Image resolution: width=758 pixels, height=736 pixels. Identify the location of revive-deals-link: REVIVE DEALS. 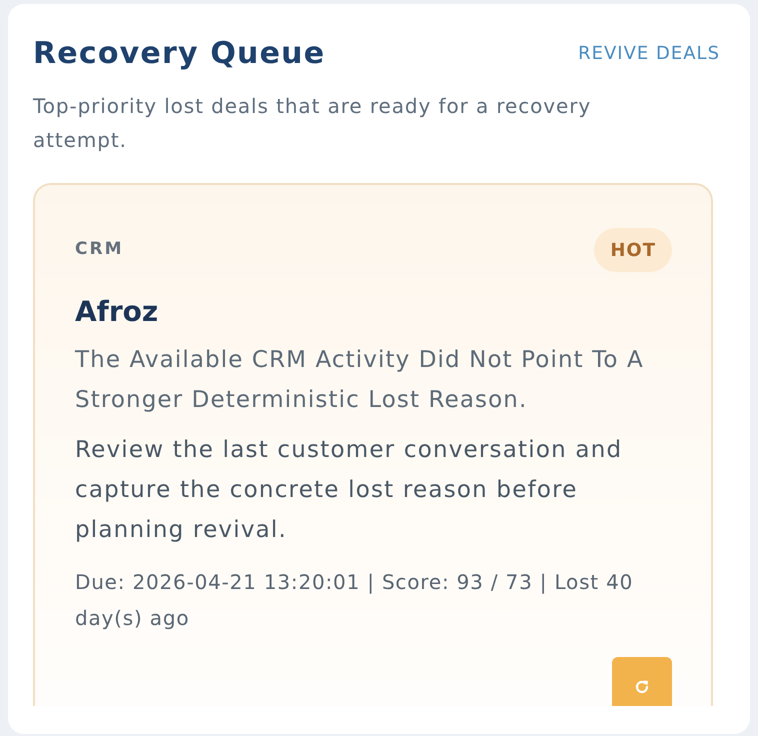
(649, 54).